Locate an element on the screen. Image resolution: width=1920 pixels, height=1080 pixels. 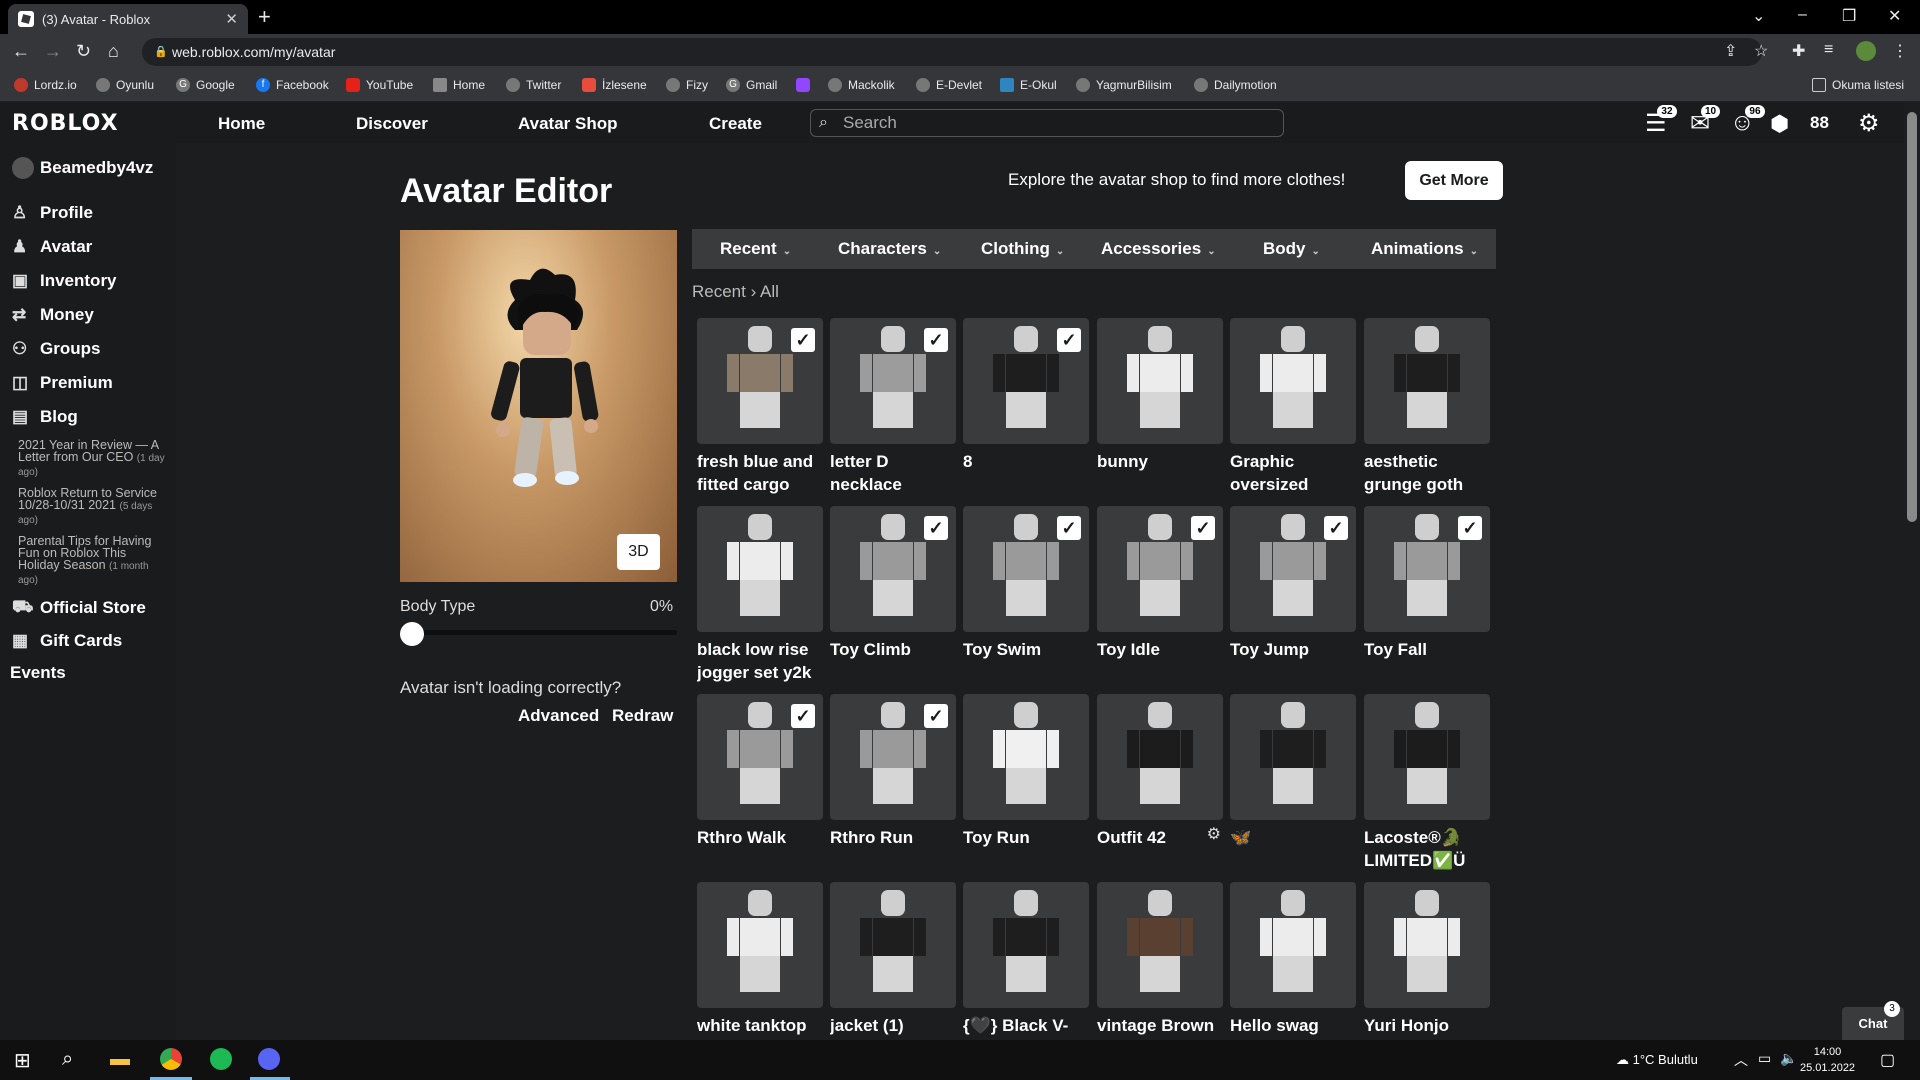
avatar-item-card: aesthetic grunge goth is located at coordinates (1427, 407).